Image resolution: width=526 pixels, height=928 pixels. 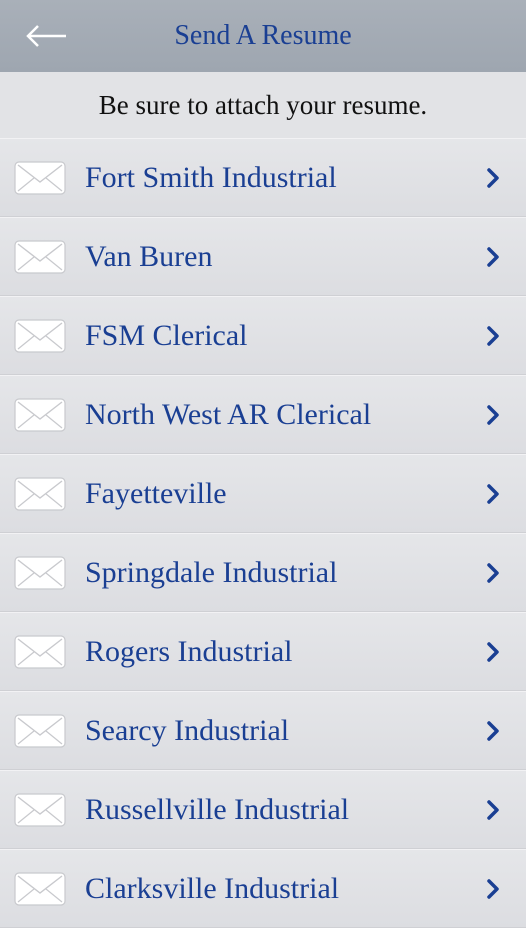 What do you see at coordinates (189, 651) in the screenshot?
I see `list-item-label: Rogers Industrial` at bounding box center [189, 651].